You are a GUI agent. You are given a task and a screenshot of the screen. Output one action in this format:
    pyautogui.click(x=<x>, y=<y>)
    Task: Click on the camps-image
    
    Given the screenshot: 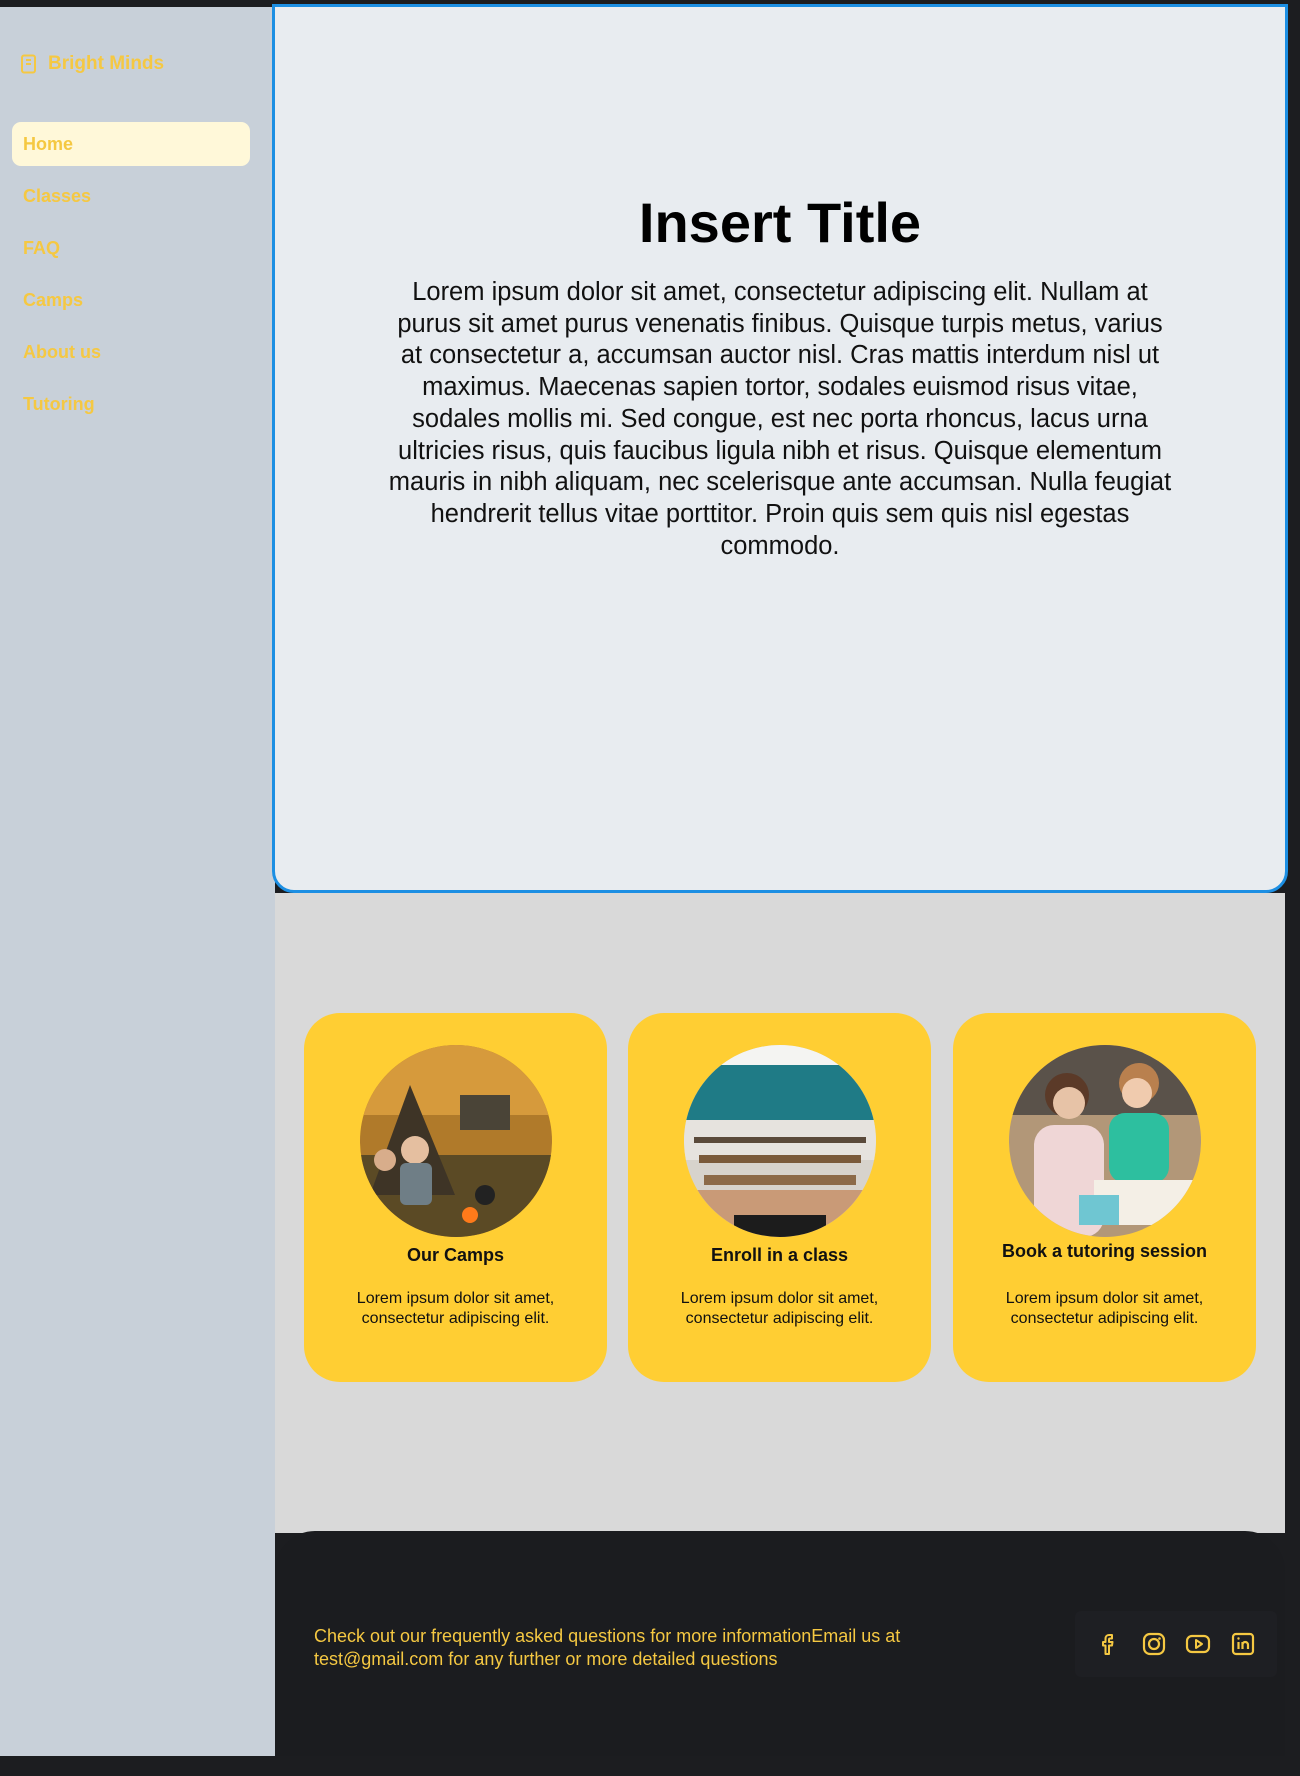 What is the action you would take?
    pyautogui.click(x=455, y=1141)
    